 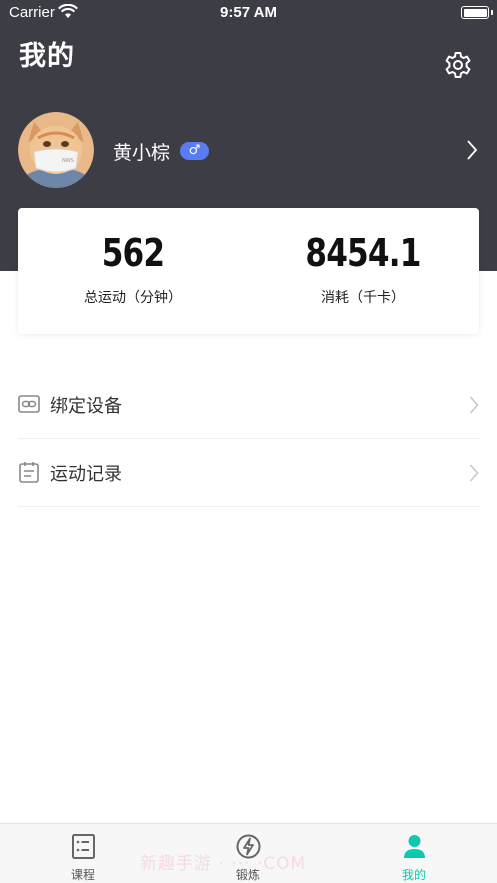 I want to click on tab-label-courses: 课程, so click(x=82, y=875).